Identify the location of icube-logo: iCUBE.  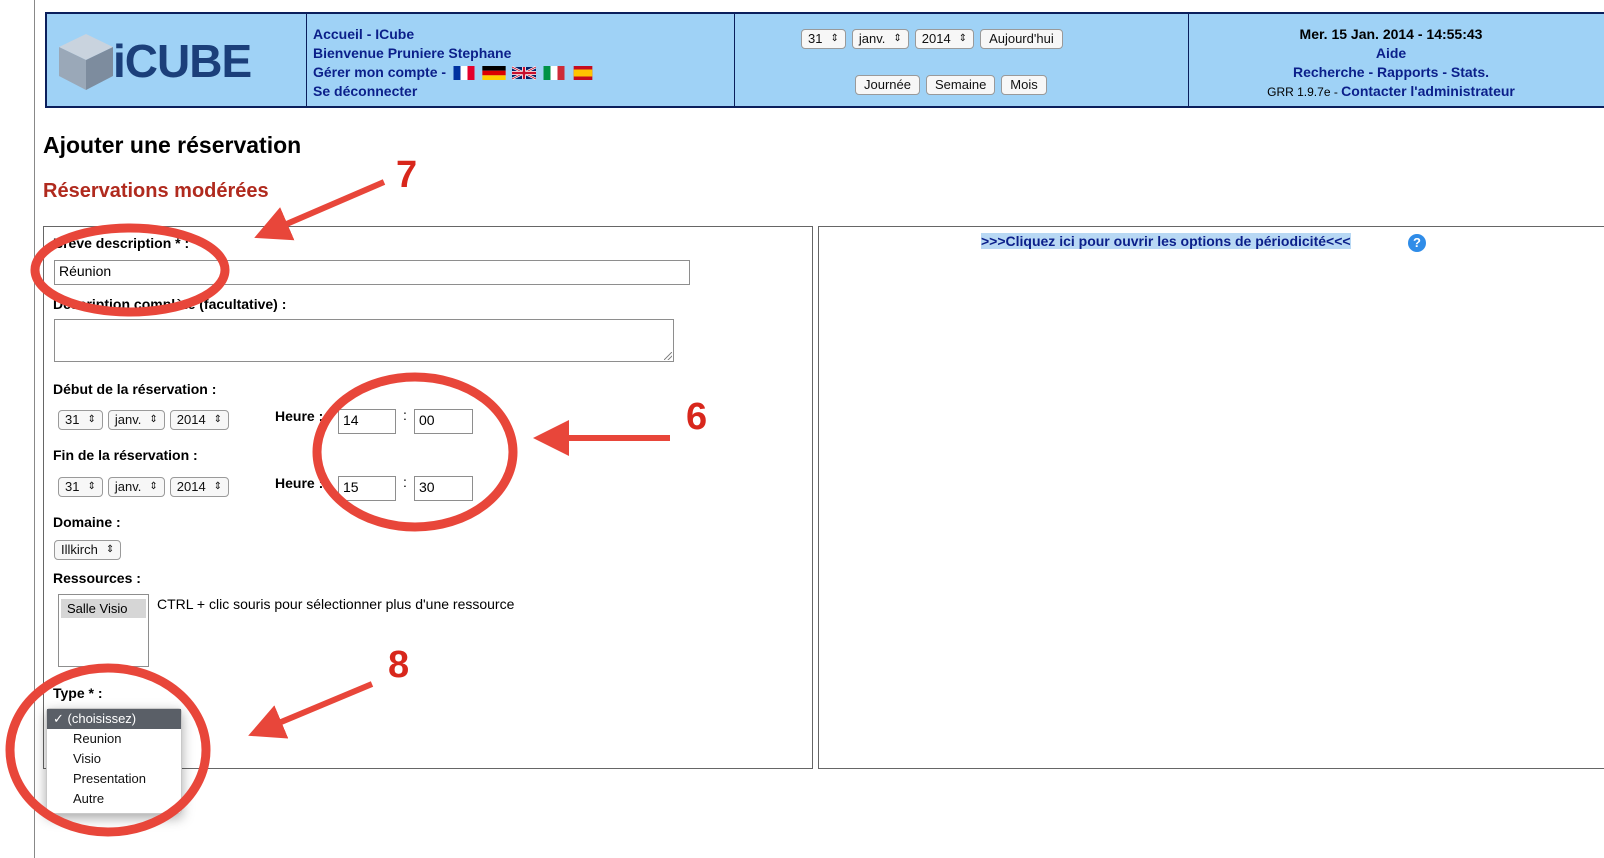
(153, 59).